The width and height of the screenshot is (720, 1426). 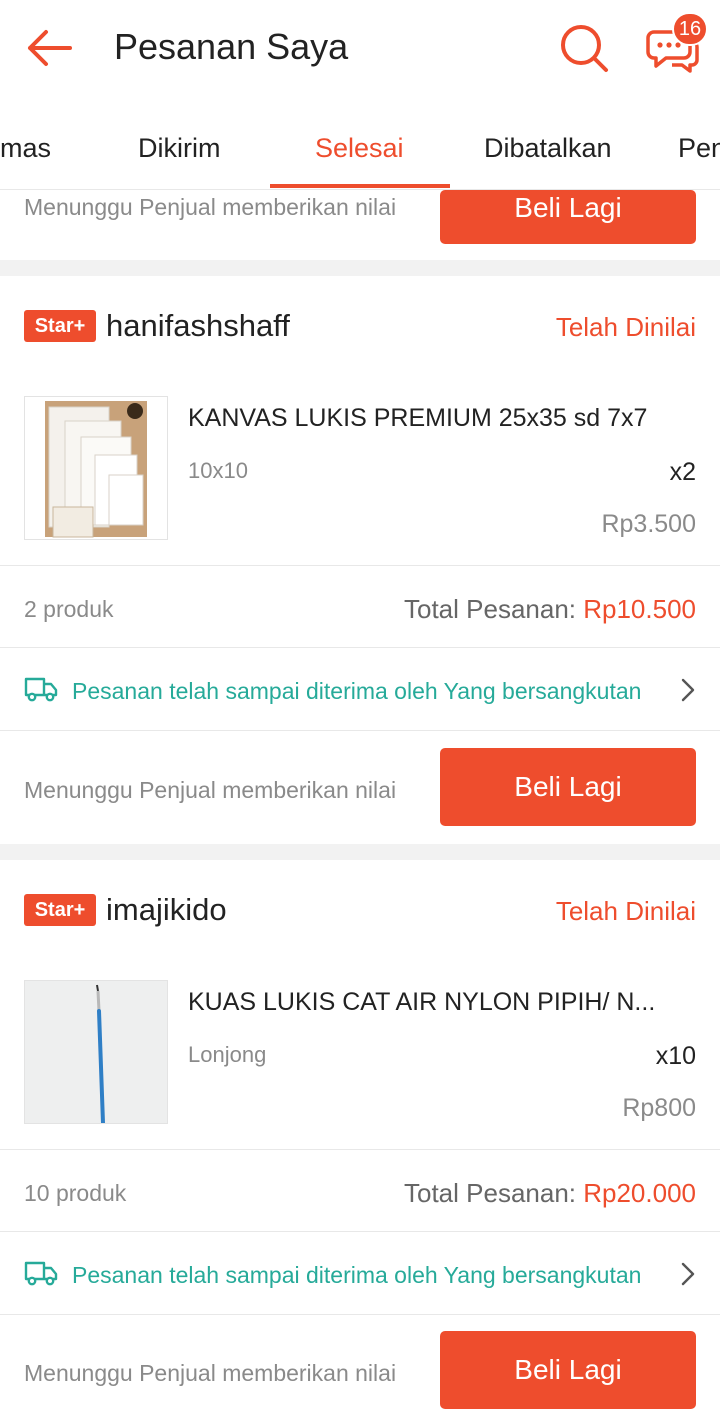 What do you see at coordinates (675, 1056) in the screenshot?
I see `product-quantity: x10` at bounding box center [675, 1056].